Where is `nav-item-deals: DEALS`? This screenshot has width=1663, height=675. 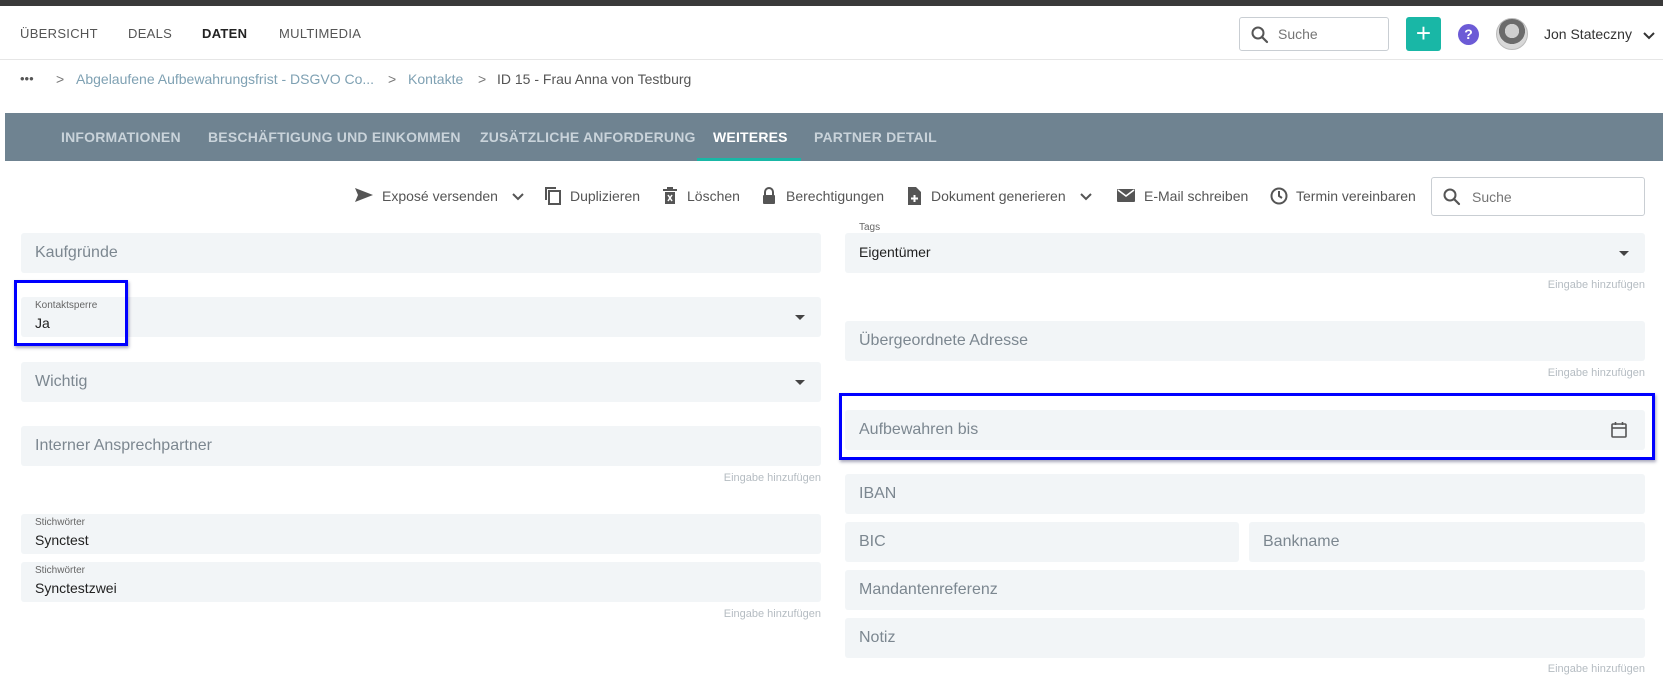 nav-item-deals: DEALS is located at coordinates (150, 33).